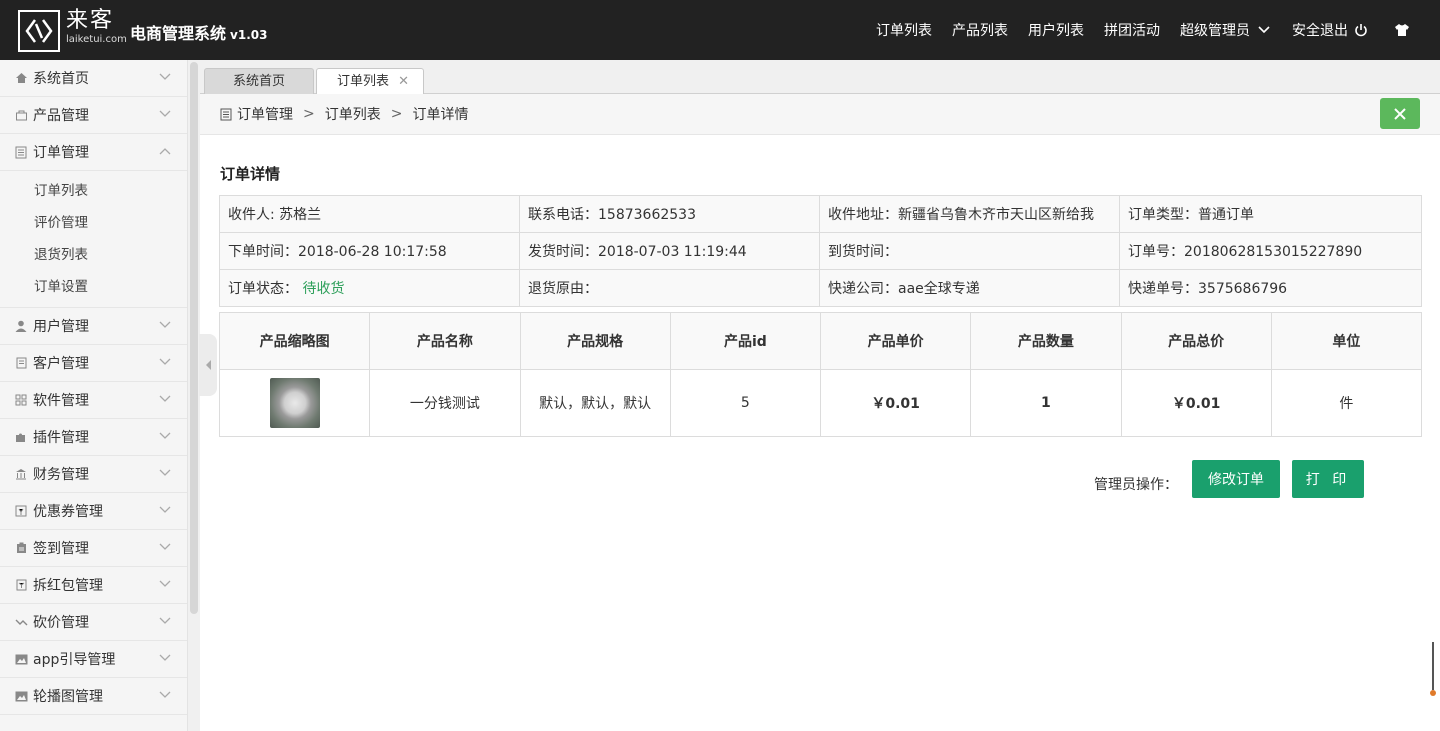 The image size is (1440, 731). What do you see at coordinates (294, 341) in the screenshot?
I see `column-header: 产品缩略图` at bounding box center [294, 341].